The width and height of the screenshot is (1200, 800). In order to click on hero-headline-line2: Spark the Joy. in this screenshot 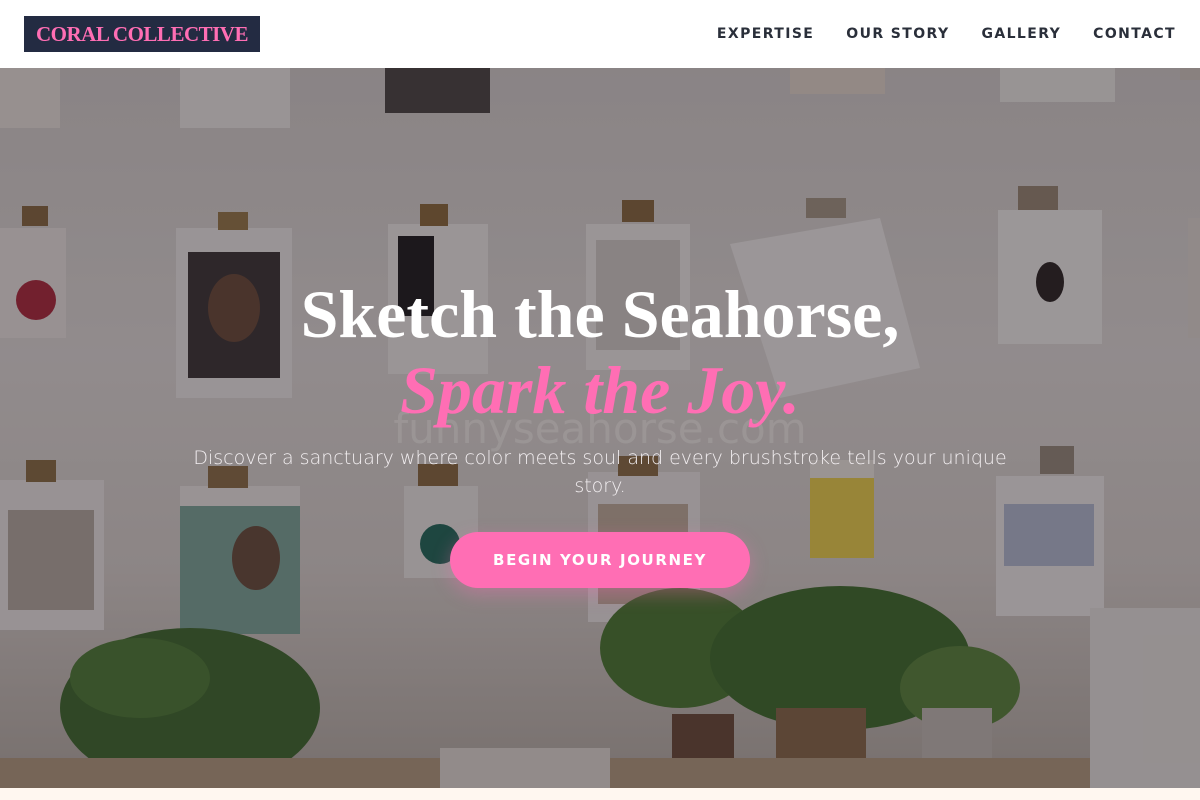, I will do `click(600, 390)`.